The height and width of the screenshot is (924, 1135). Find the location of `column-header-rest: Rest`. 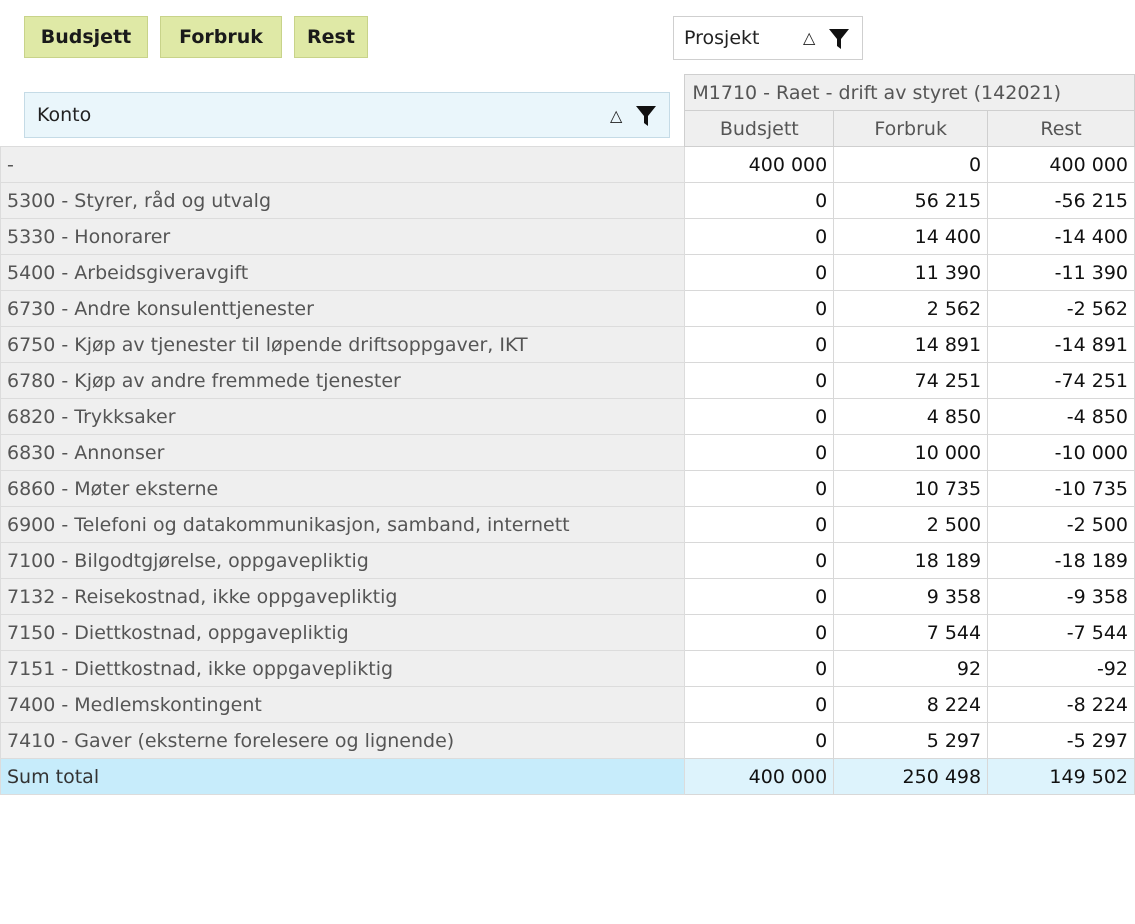

column-header-rest: Rest is located at coordinates (1061, 128).